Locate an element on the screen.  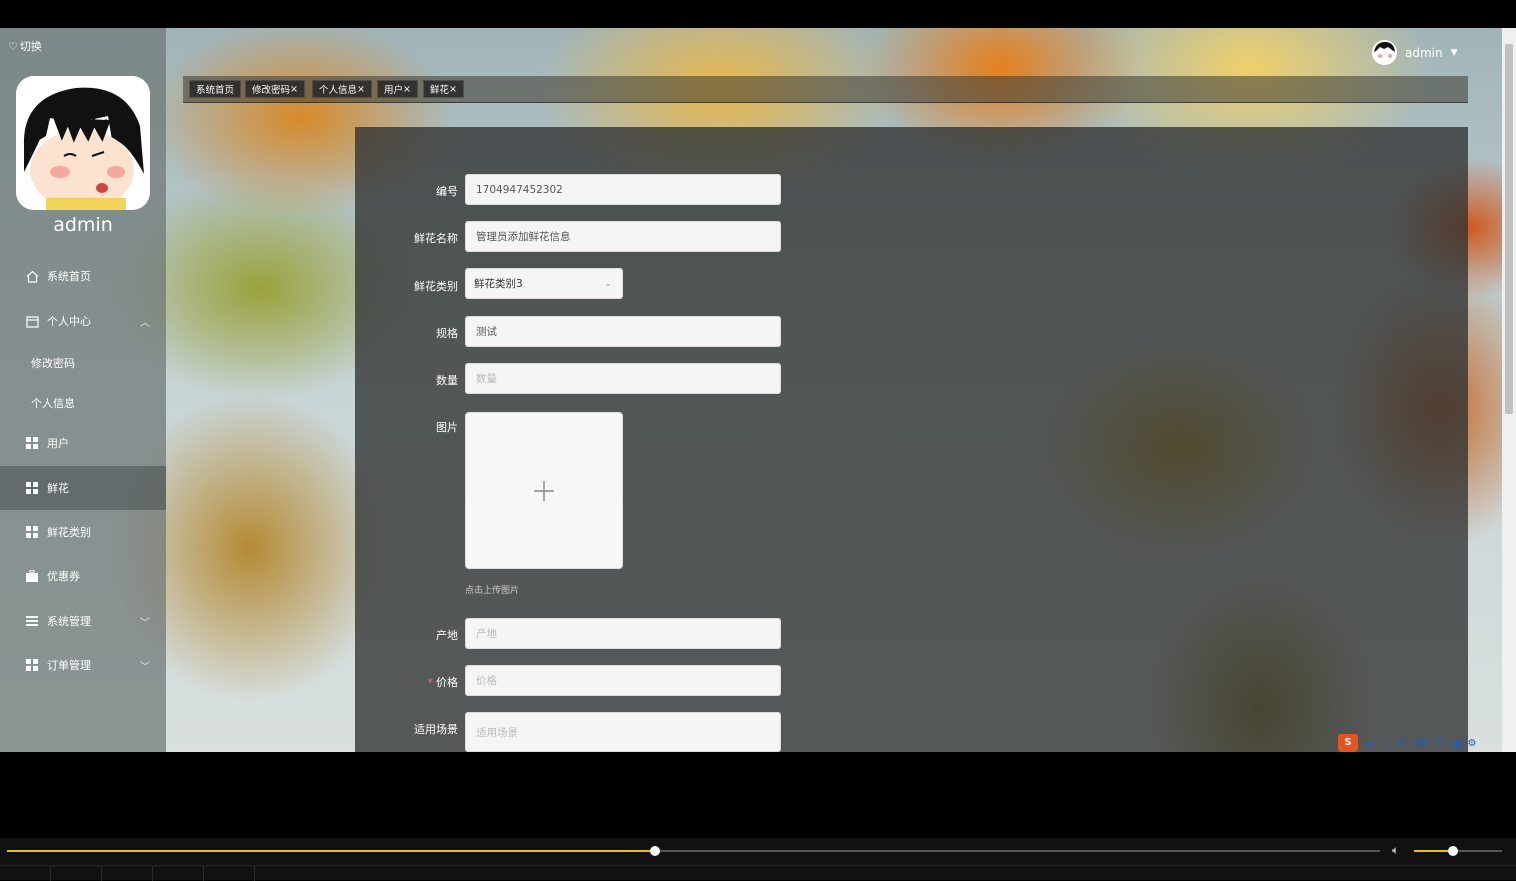
price-placeholder: 价格 is located at coordinates (486, 681).